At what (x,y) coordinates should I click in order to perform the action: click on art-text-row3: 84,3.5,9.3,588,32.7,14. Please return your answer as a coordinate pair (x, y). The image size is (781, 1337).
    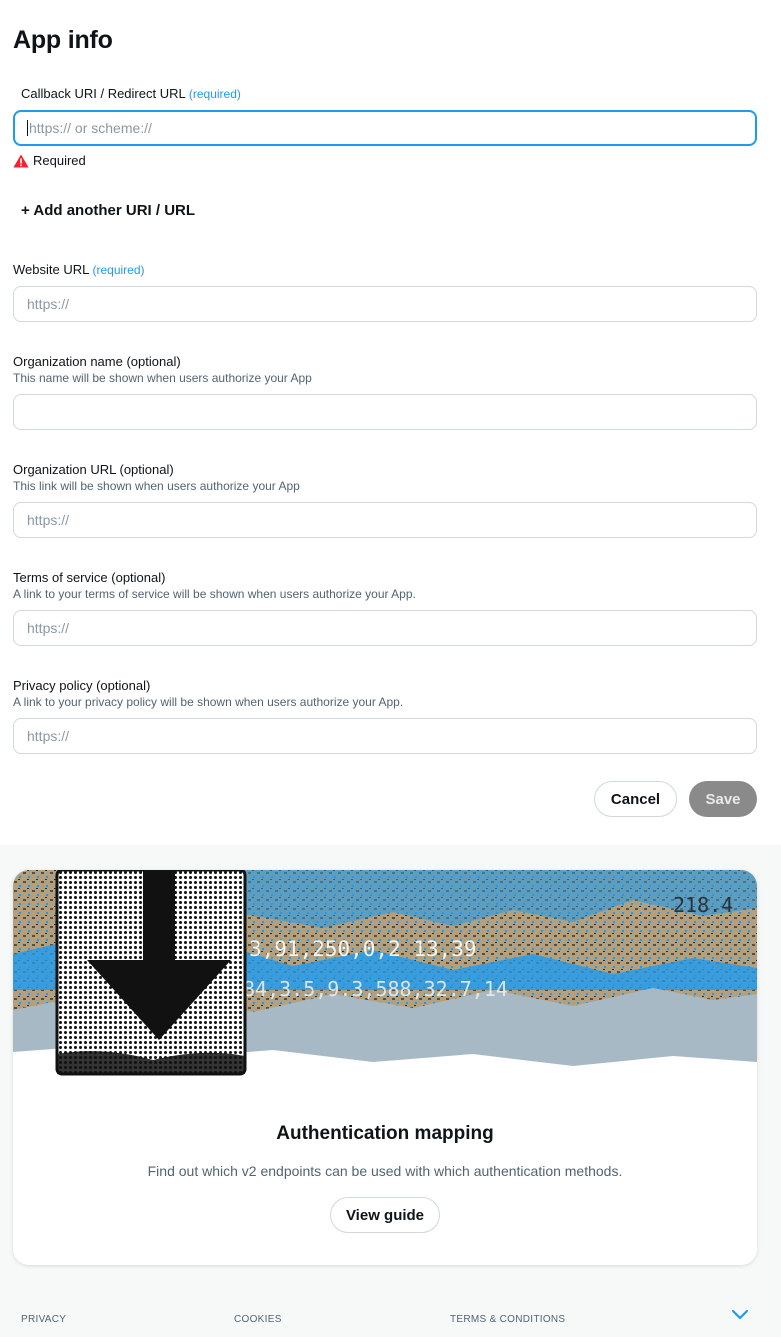
    Looking at the image, I should click on (375, 989).